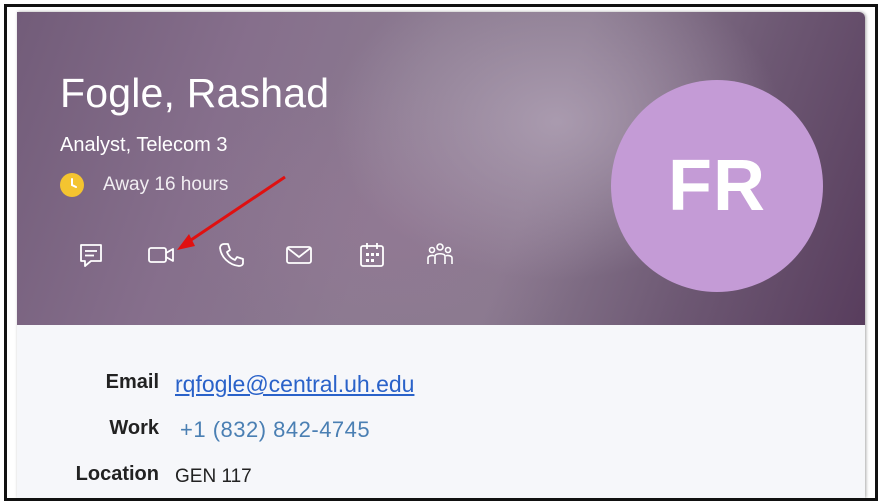 The width and height of the screenshot is (880, 503). I want to click on call-button, so click(231, 255).